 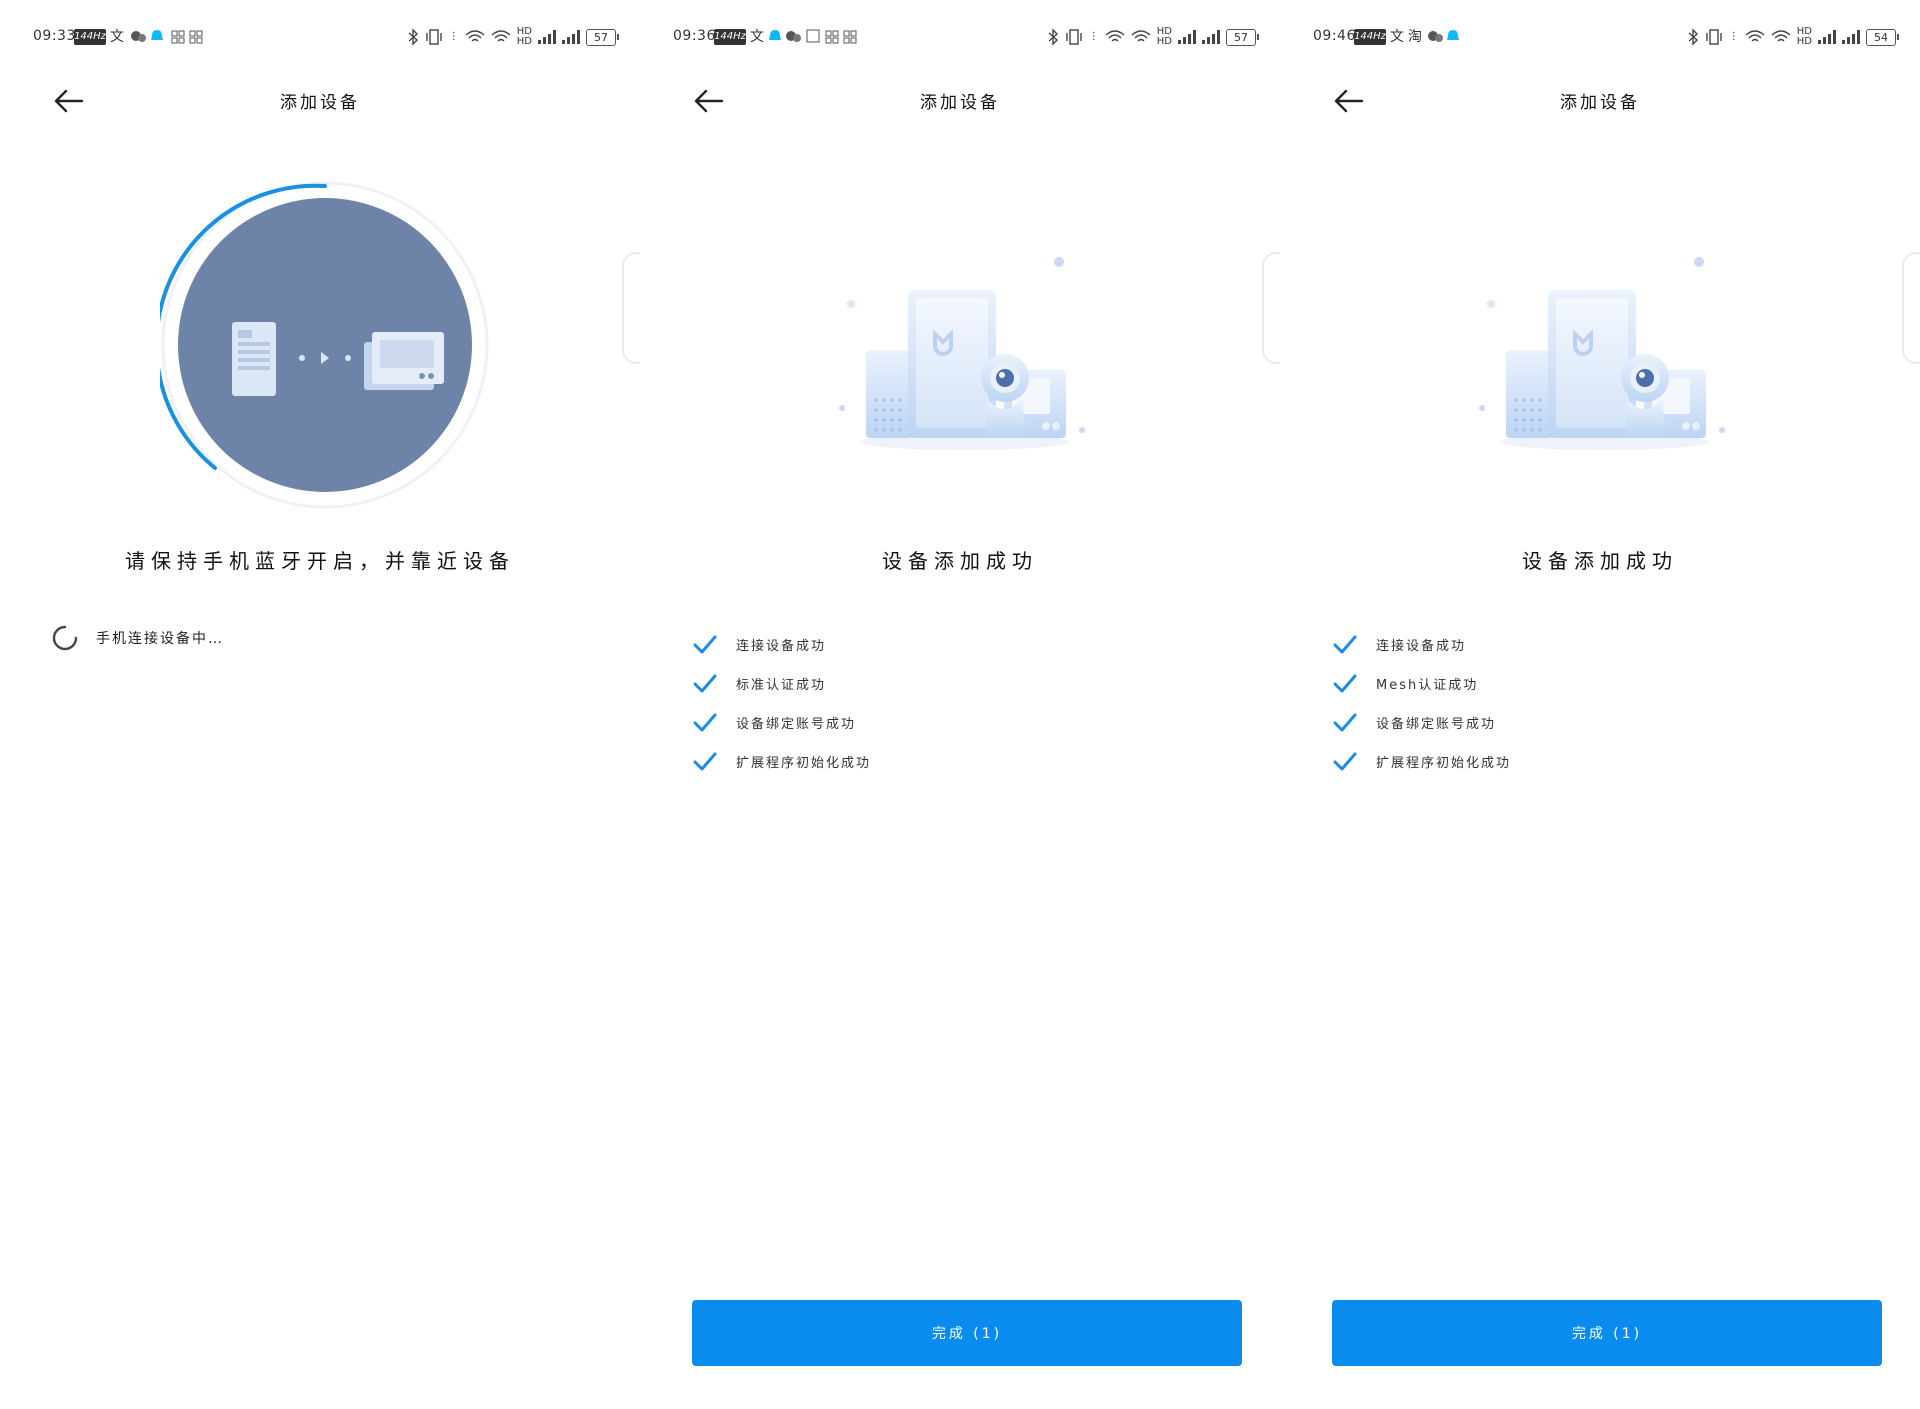 I want to click on status-right: ⋮ HD HD 54, so click(x=1793, y=36).